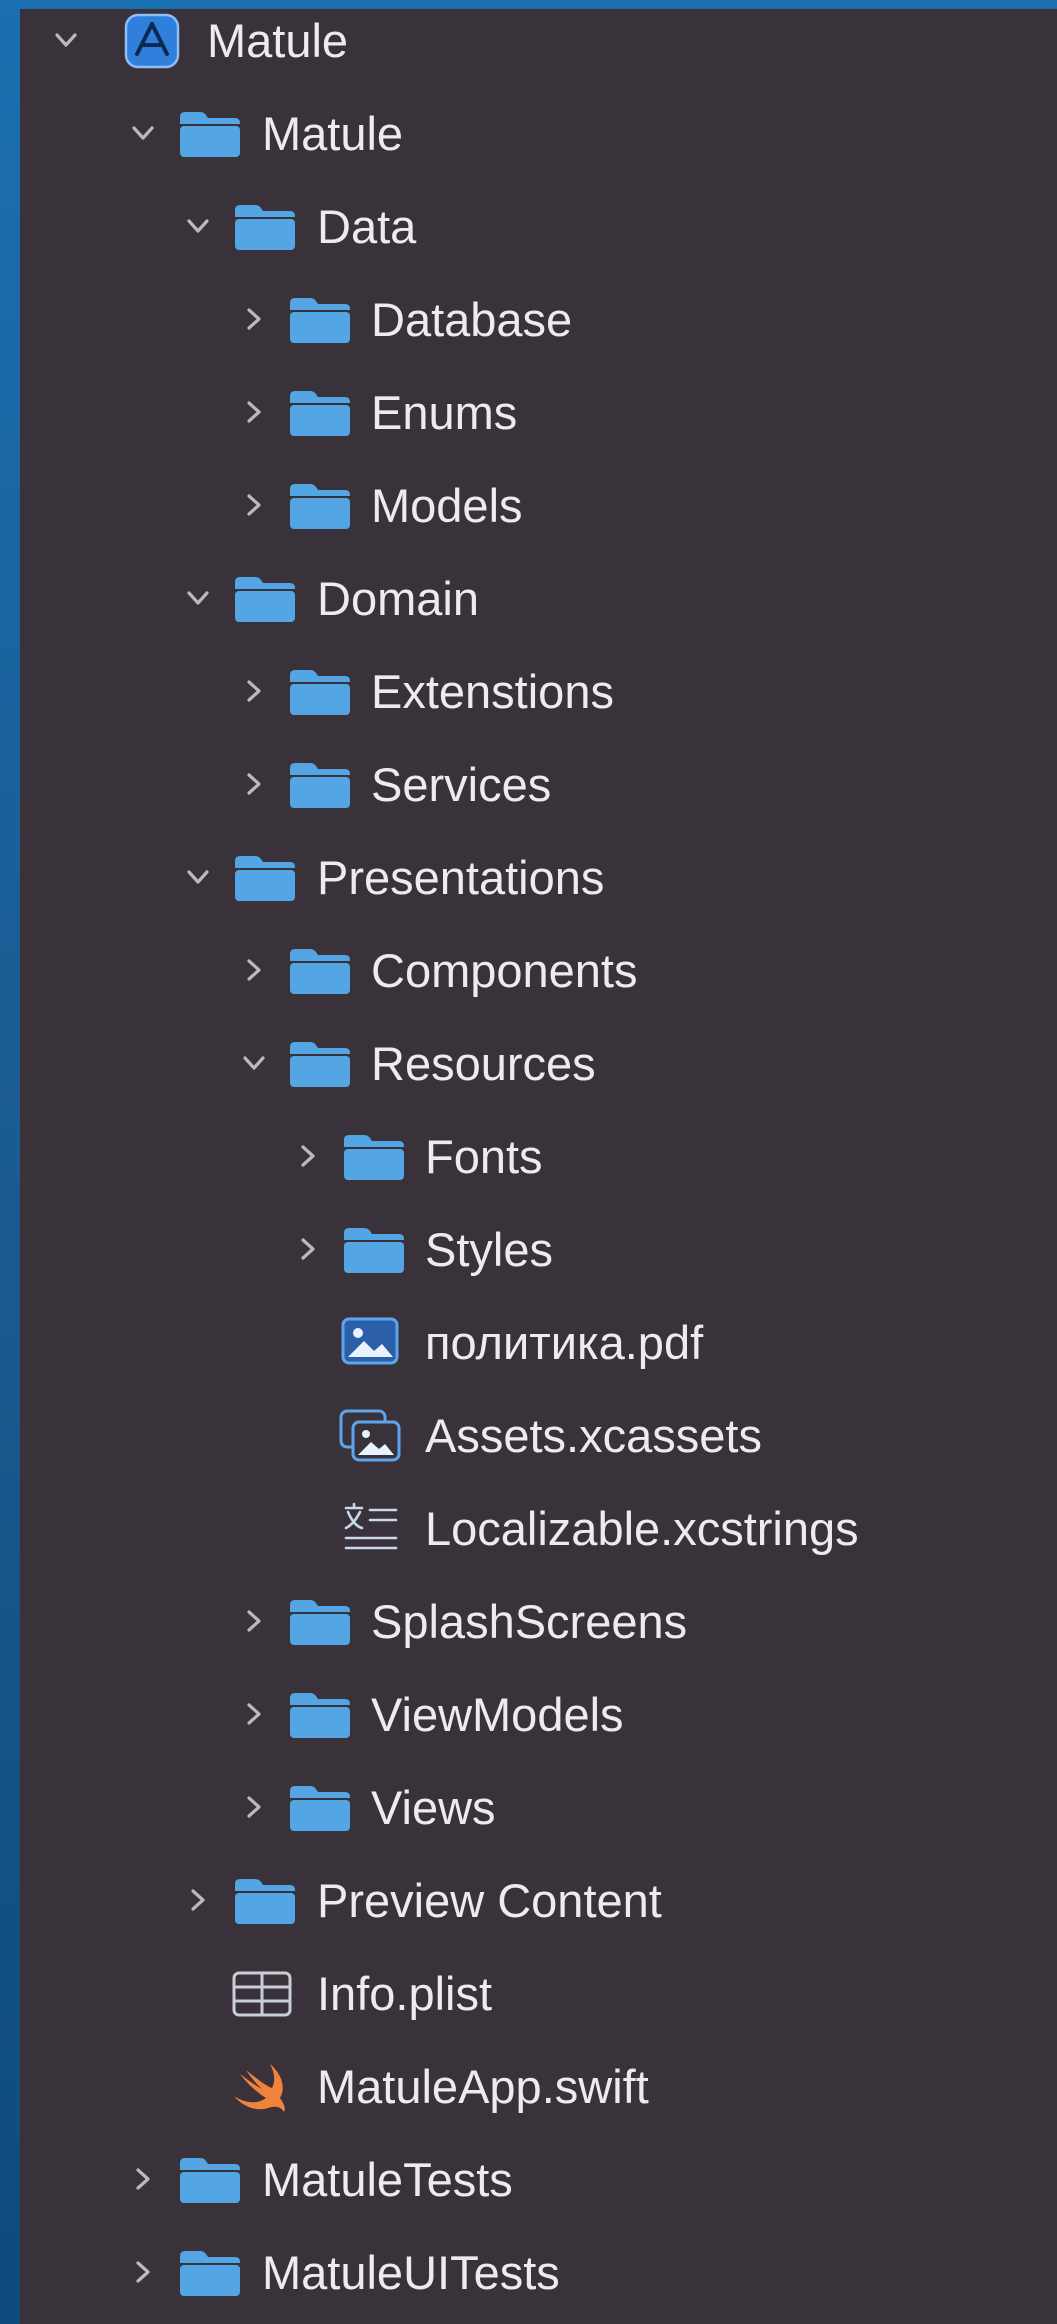 The height and width of the screenshot is (2324, 1057). Describe the element at coordinates (472, 319) in the screenshot. I see `tree-row-label: Database` at that location.